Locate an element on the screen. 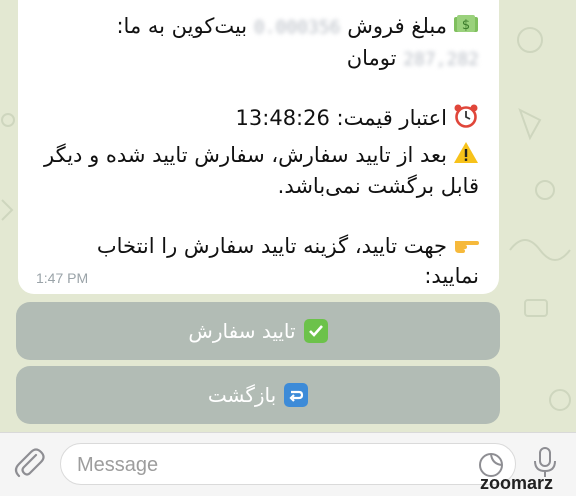 Image resolution: width=576 pixels, height=496 pixels. paperclip-icon is located at coordinates (30, 464).